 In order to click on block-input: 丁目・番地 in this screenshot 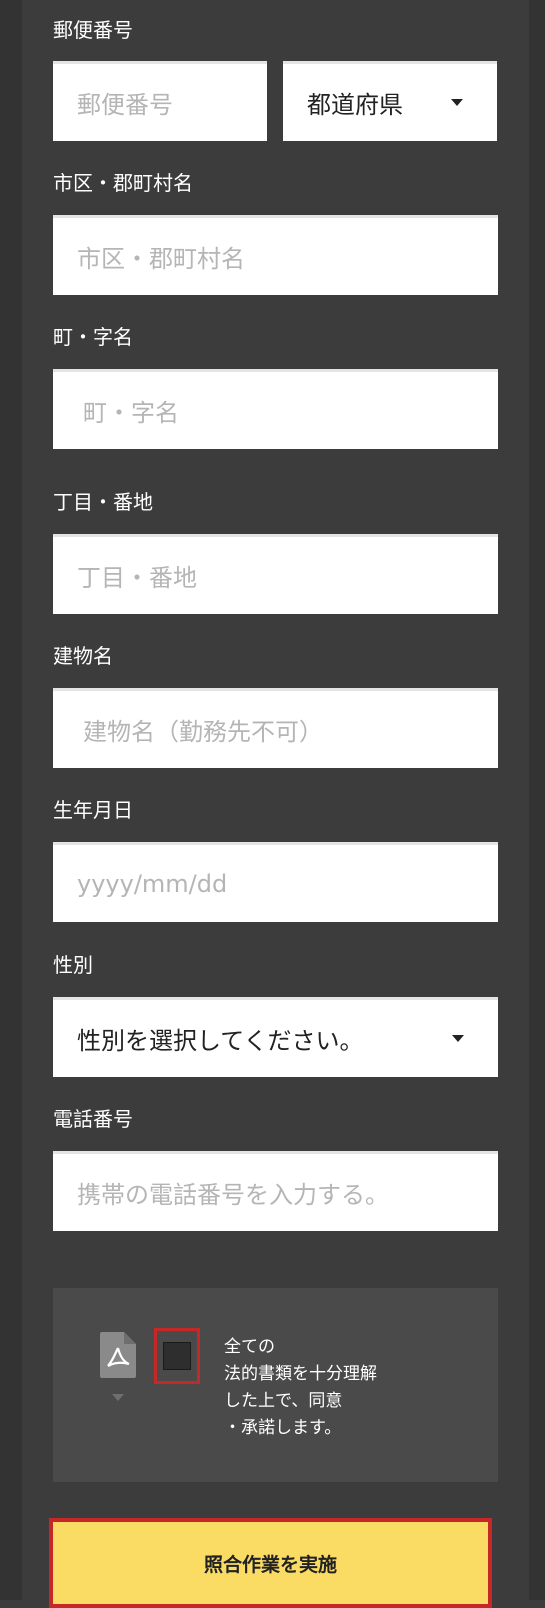, I will do `click(275, 574)`.